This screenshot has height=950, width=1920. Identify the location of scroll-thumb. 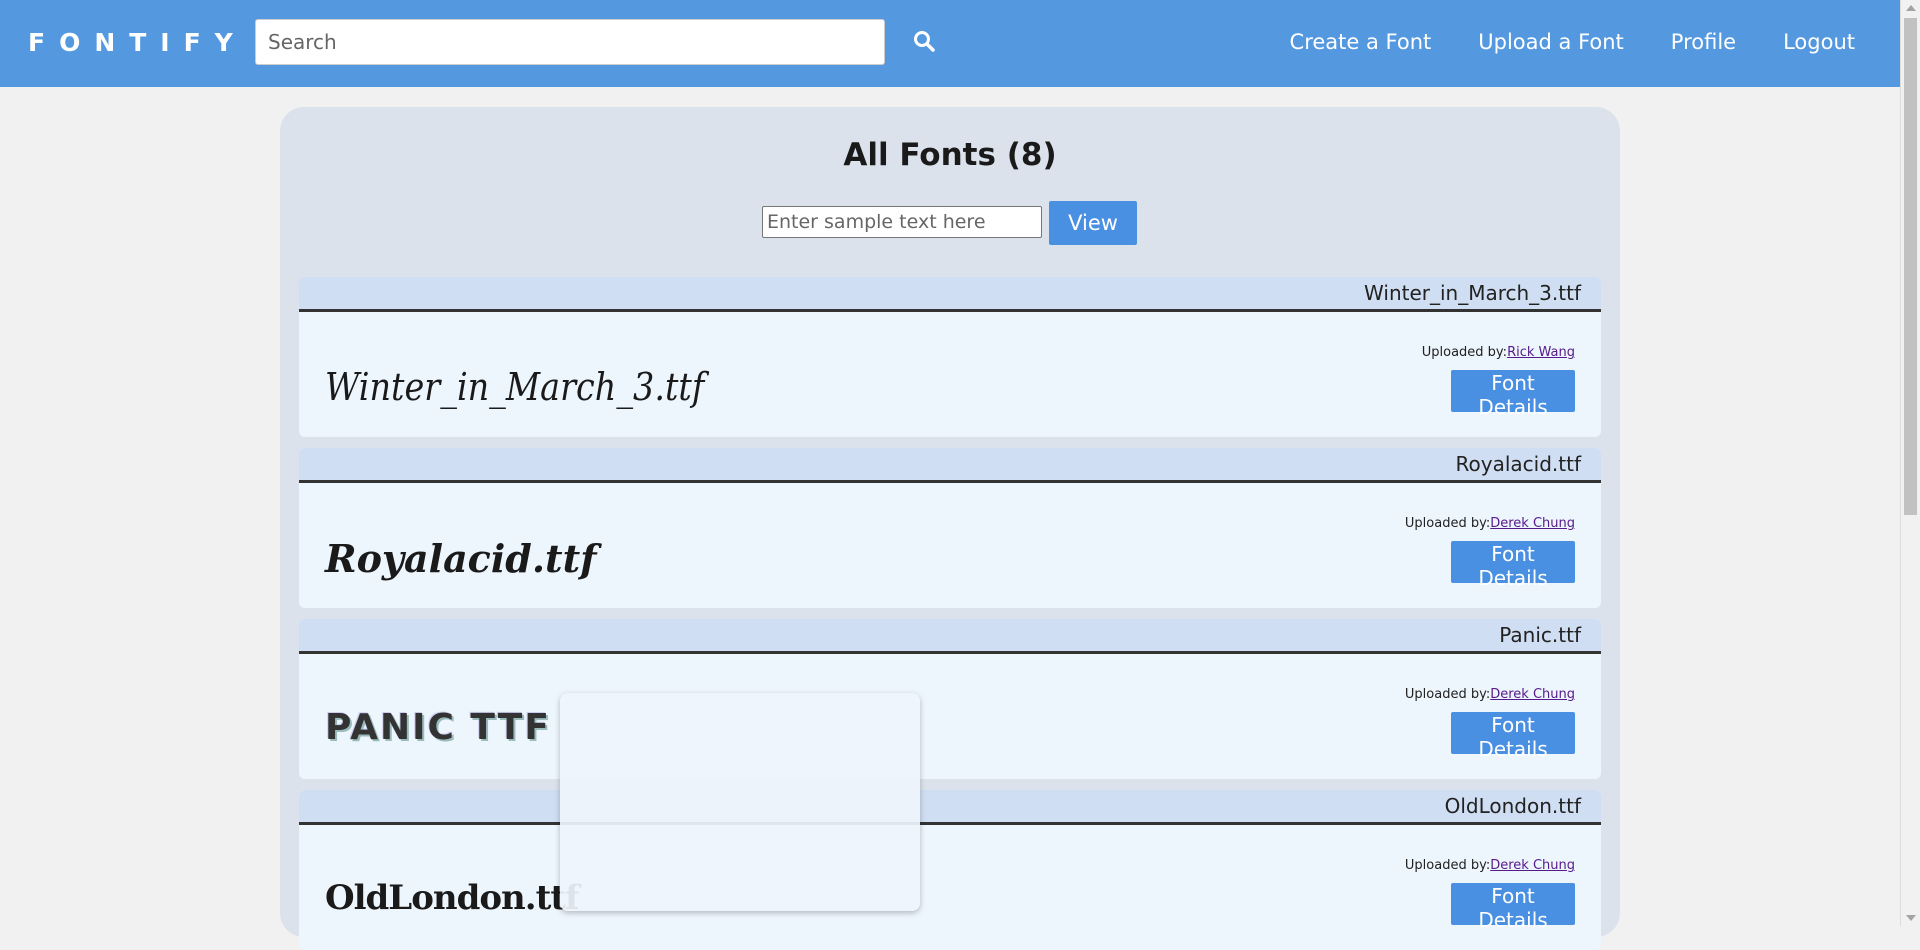
(1910, 266).